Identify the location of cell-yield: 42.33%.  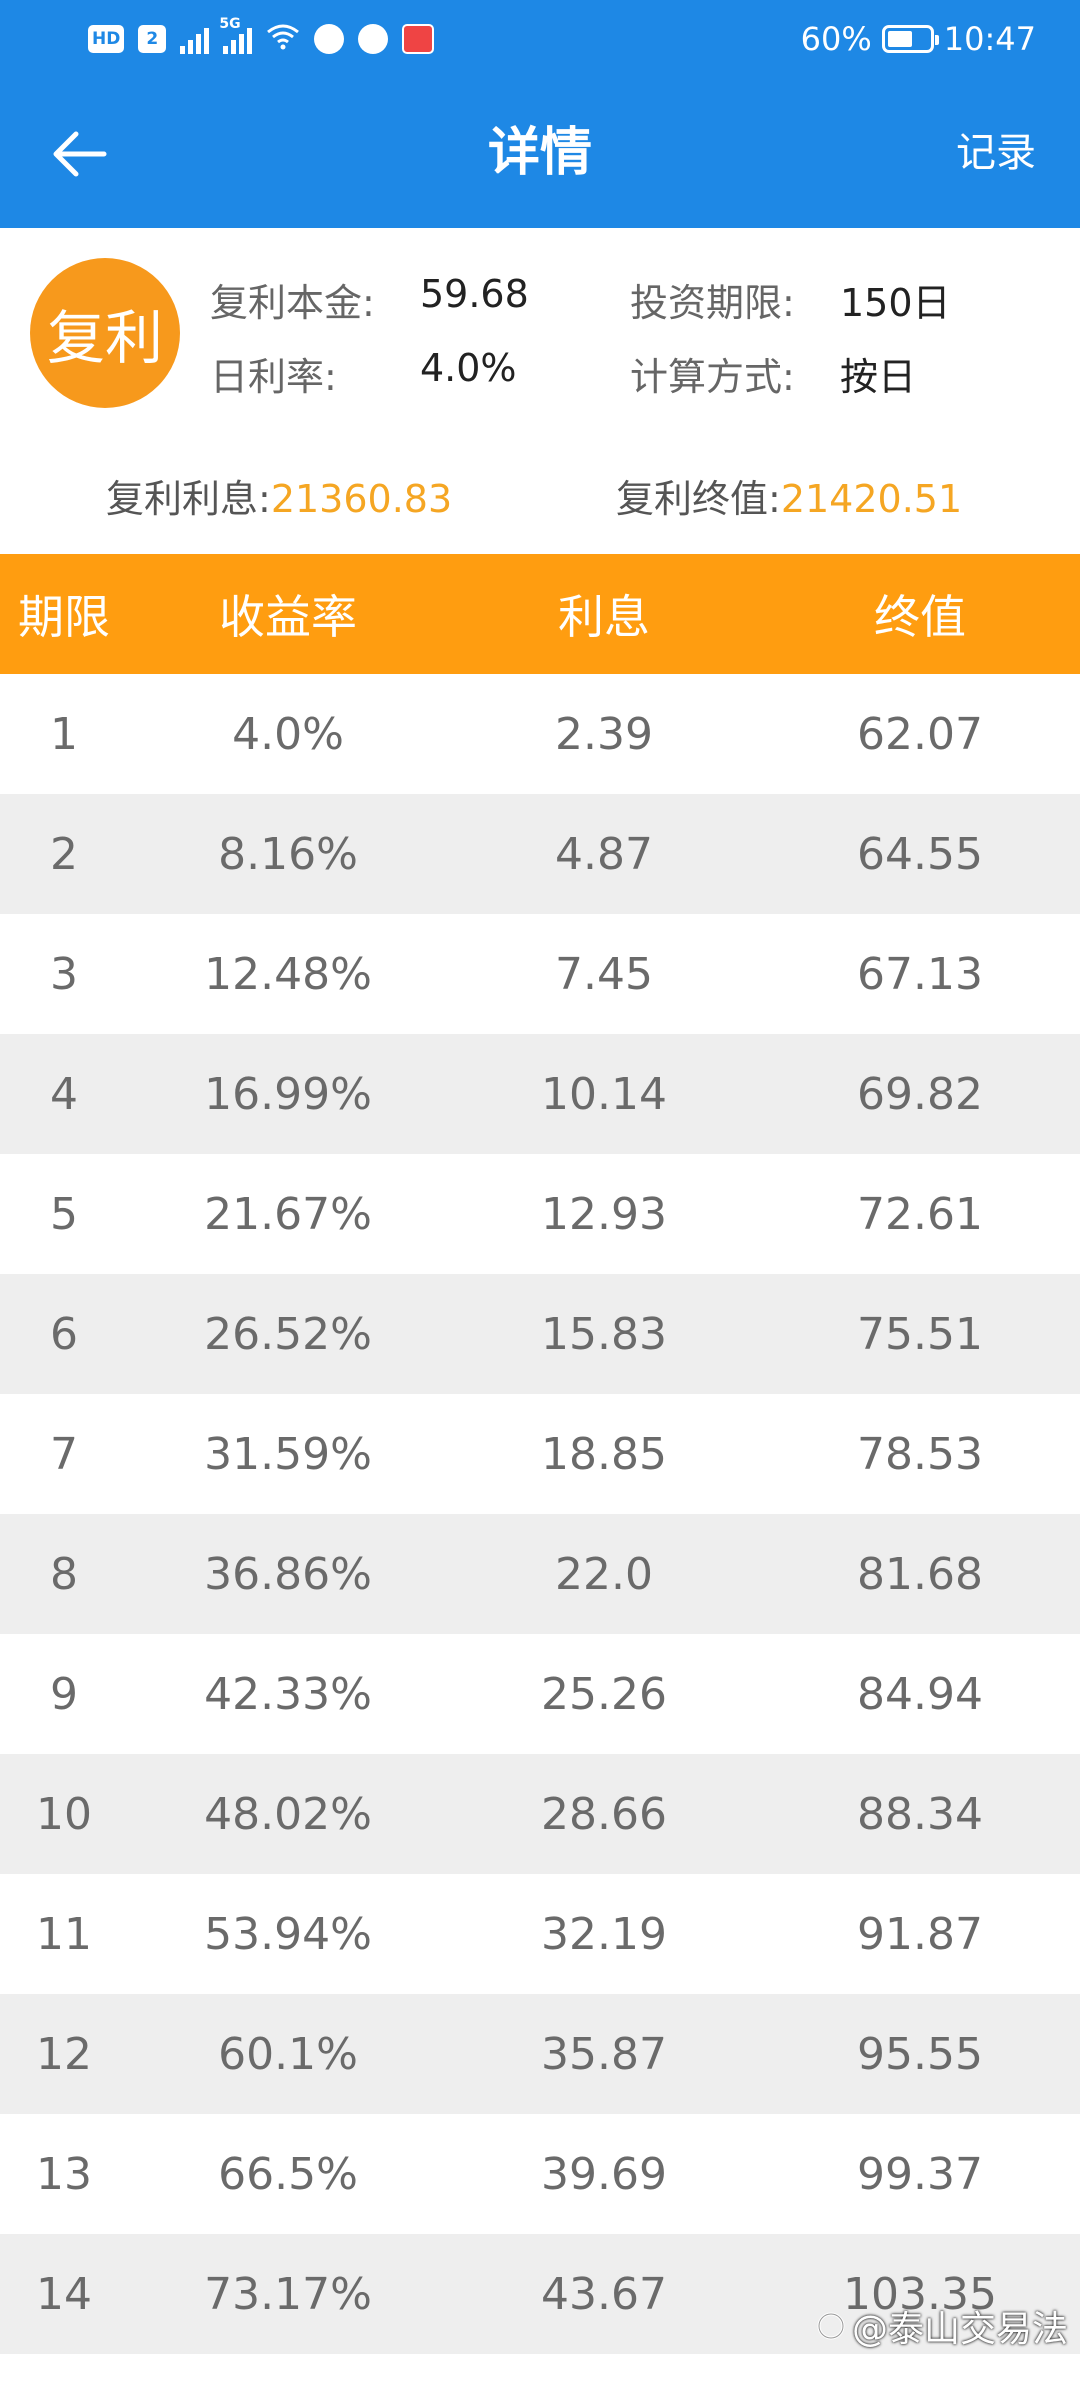
(288, 1694).